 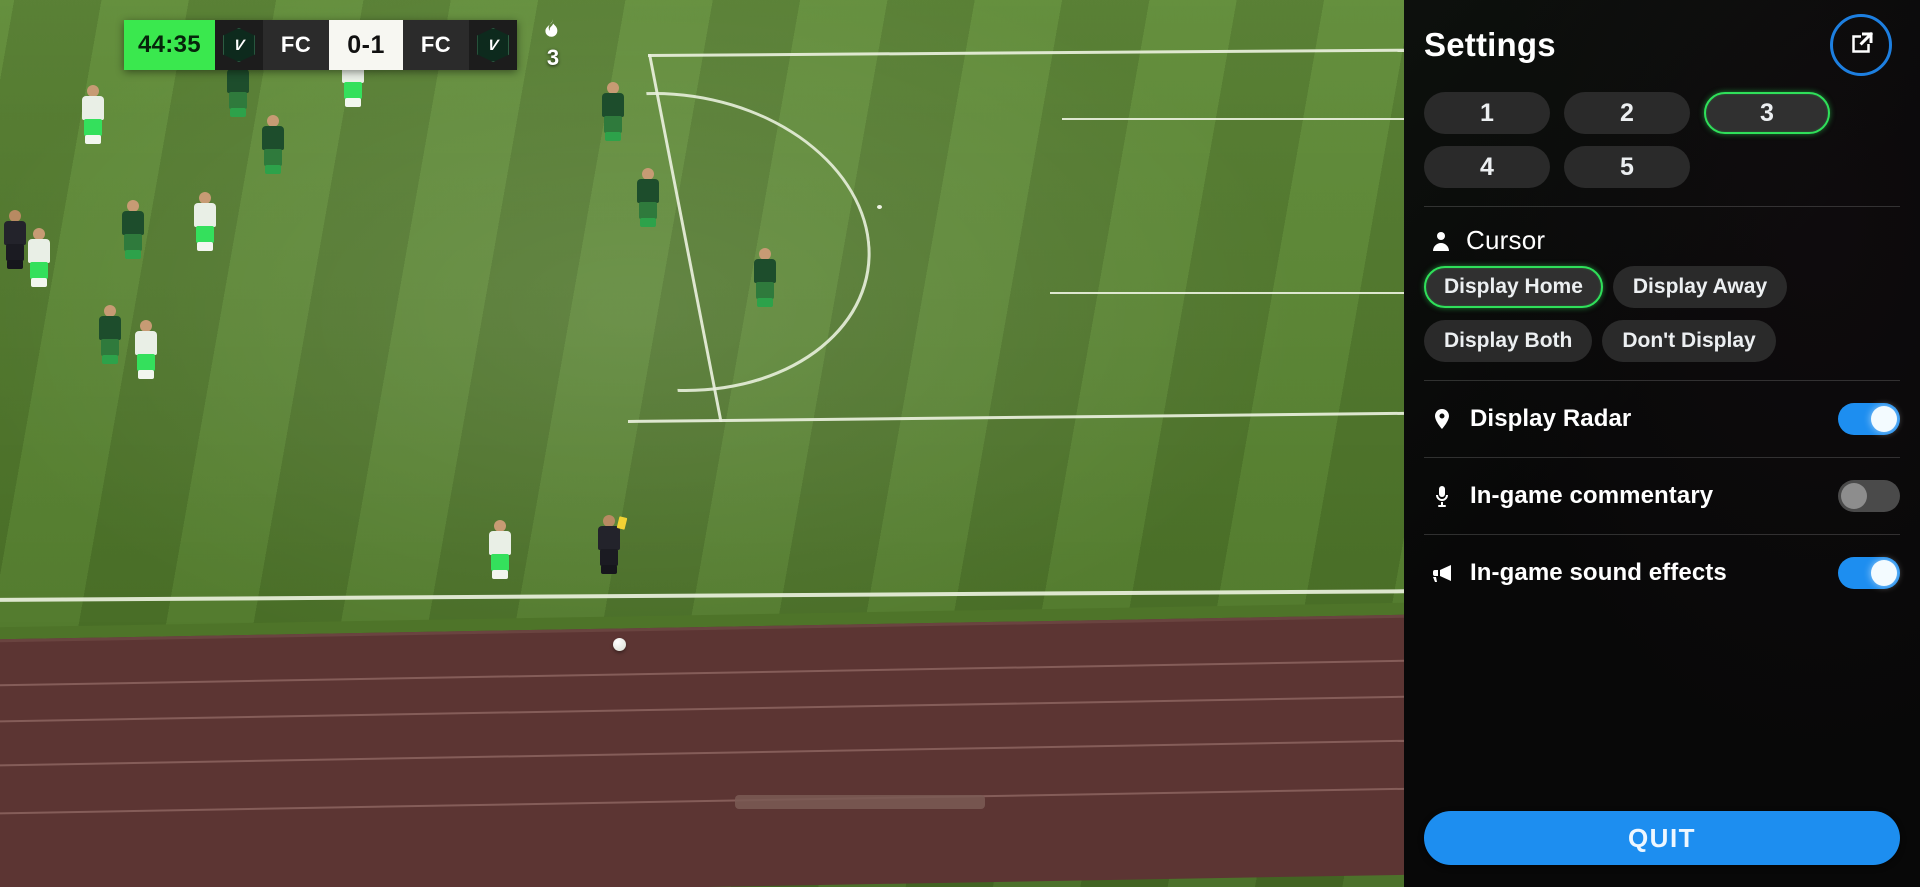 I want to click on home-crest: V, so click(x=238, y=45).